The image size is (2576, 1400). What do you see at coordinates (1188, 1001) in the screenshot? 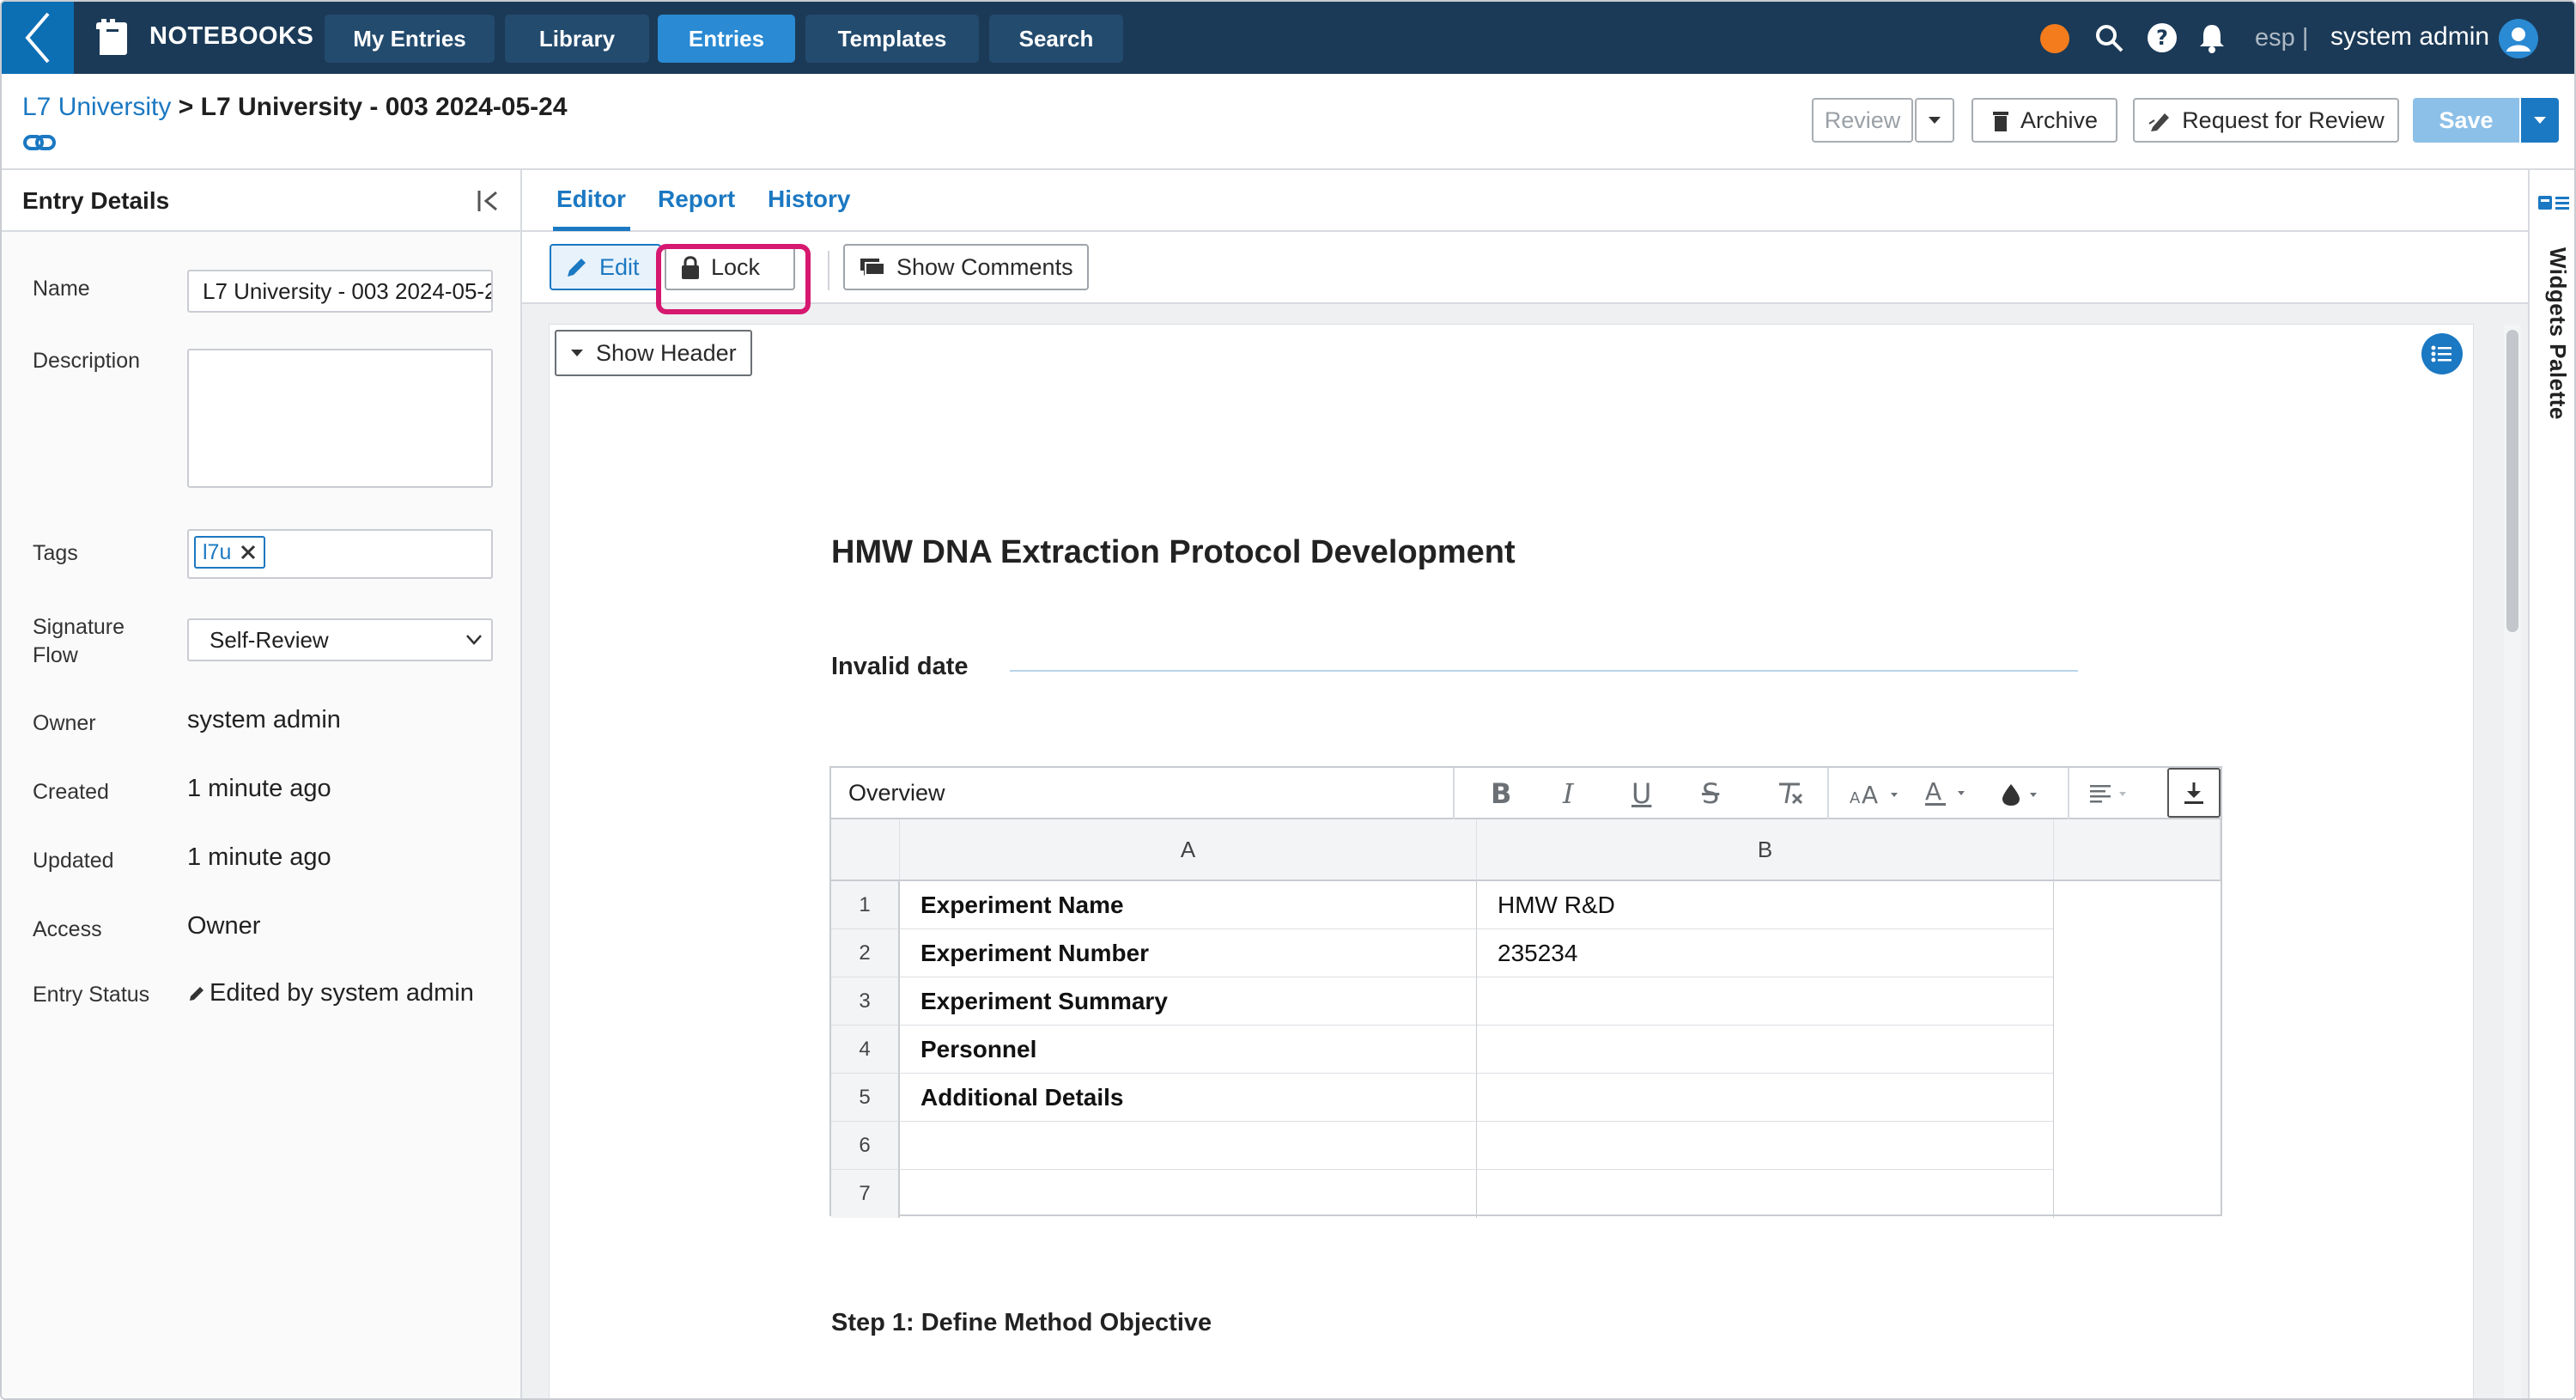
I see `table-cell: Experiment Summary` at bounding box center [1188, 1001].